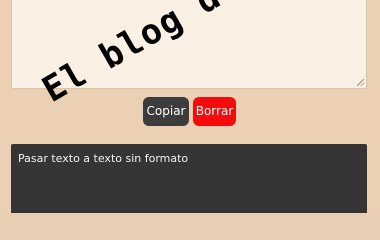 The height and width of the screenshot is (240, 380). Describe the element at coordinates (103, 158) in the screenshot. I see `output-label: Pasar texto a texto sin formato` at that location.